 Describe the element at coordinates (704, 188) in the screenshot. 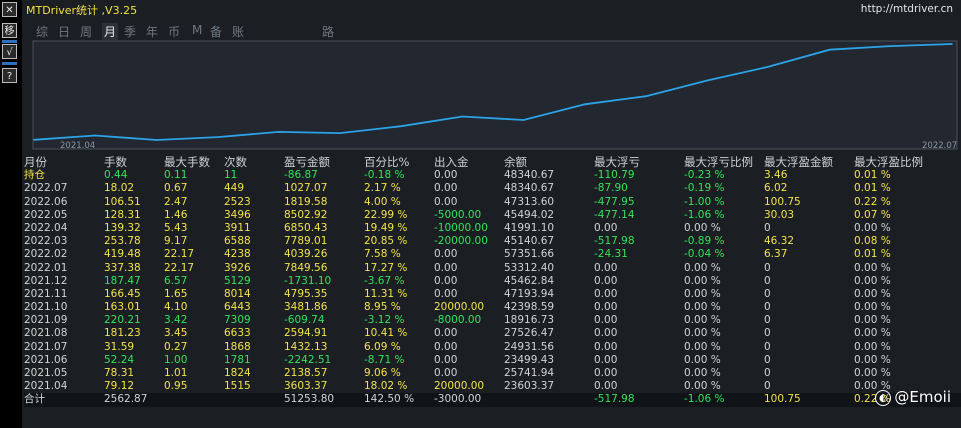

I see `table-cell: -0.19 %` at that location.